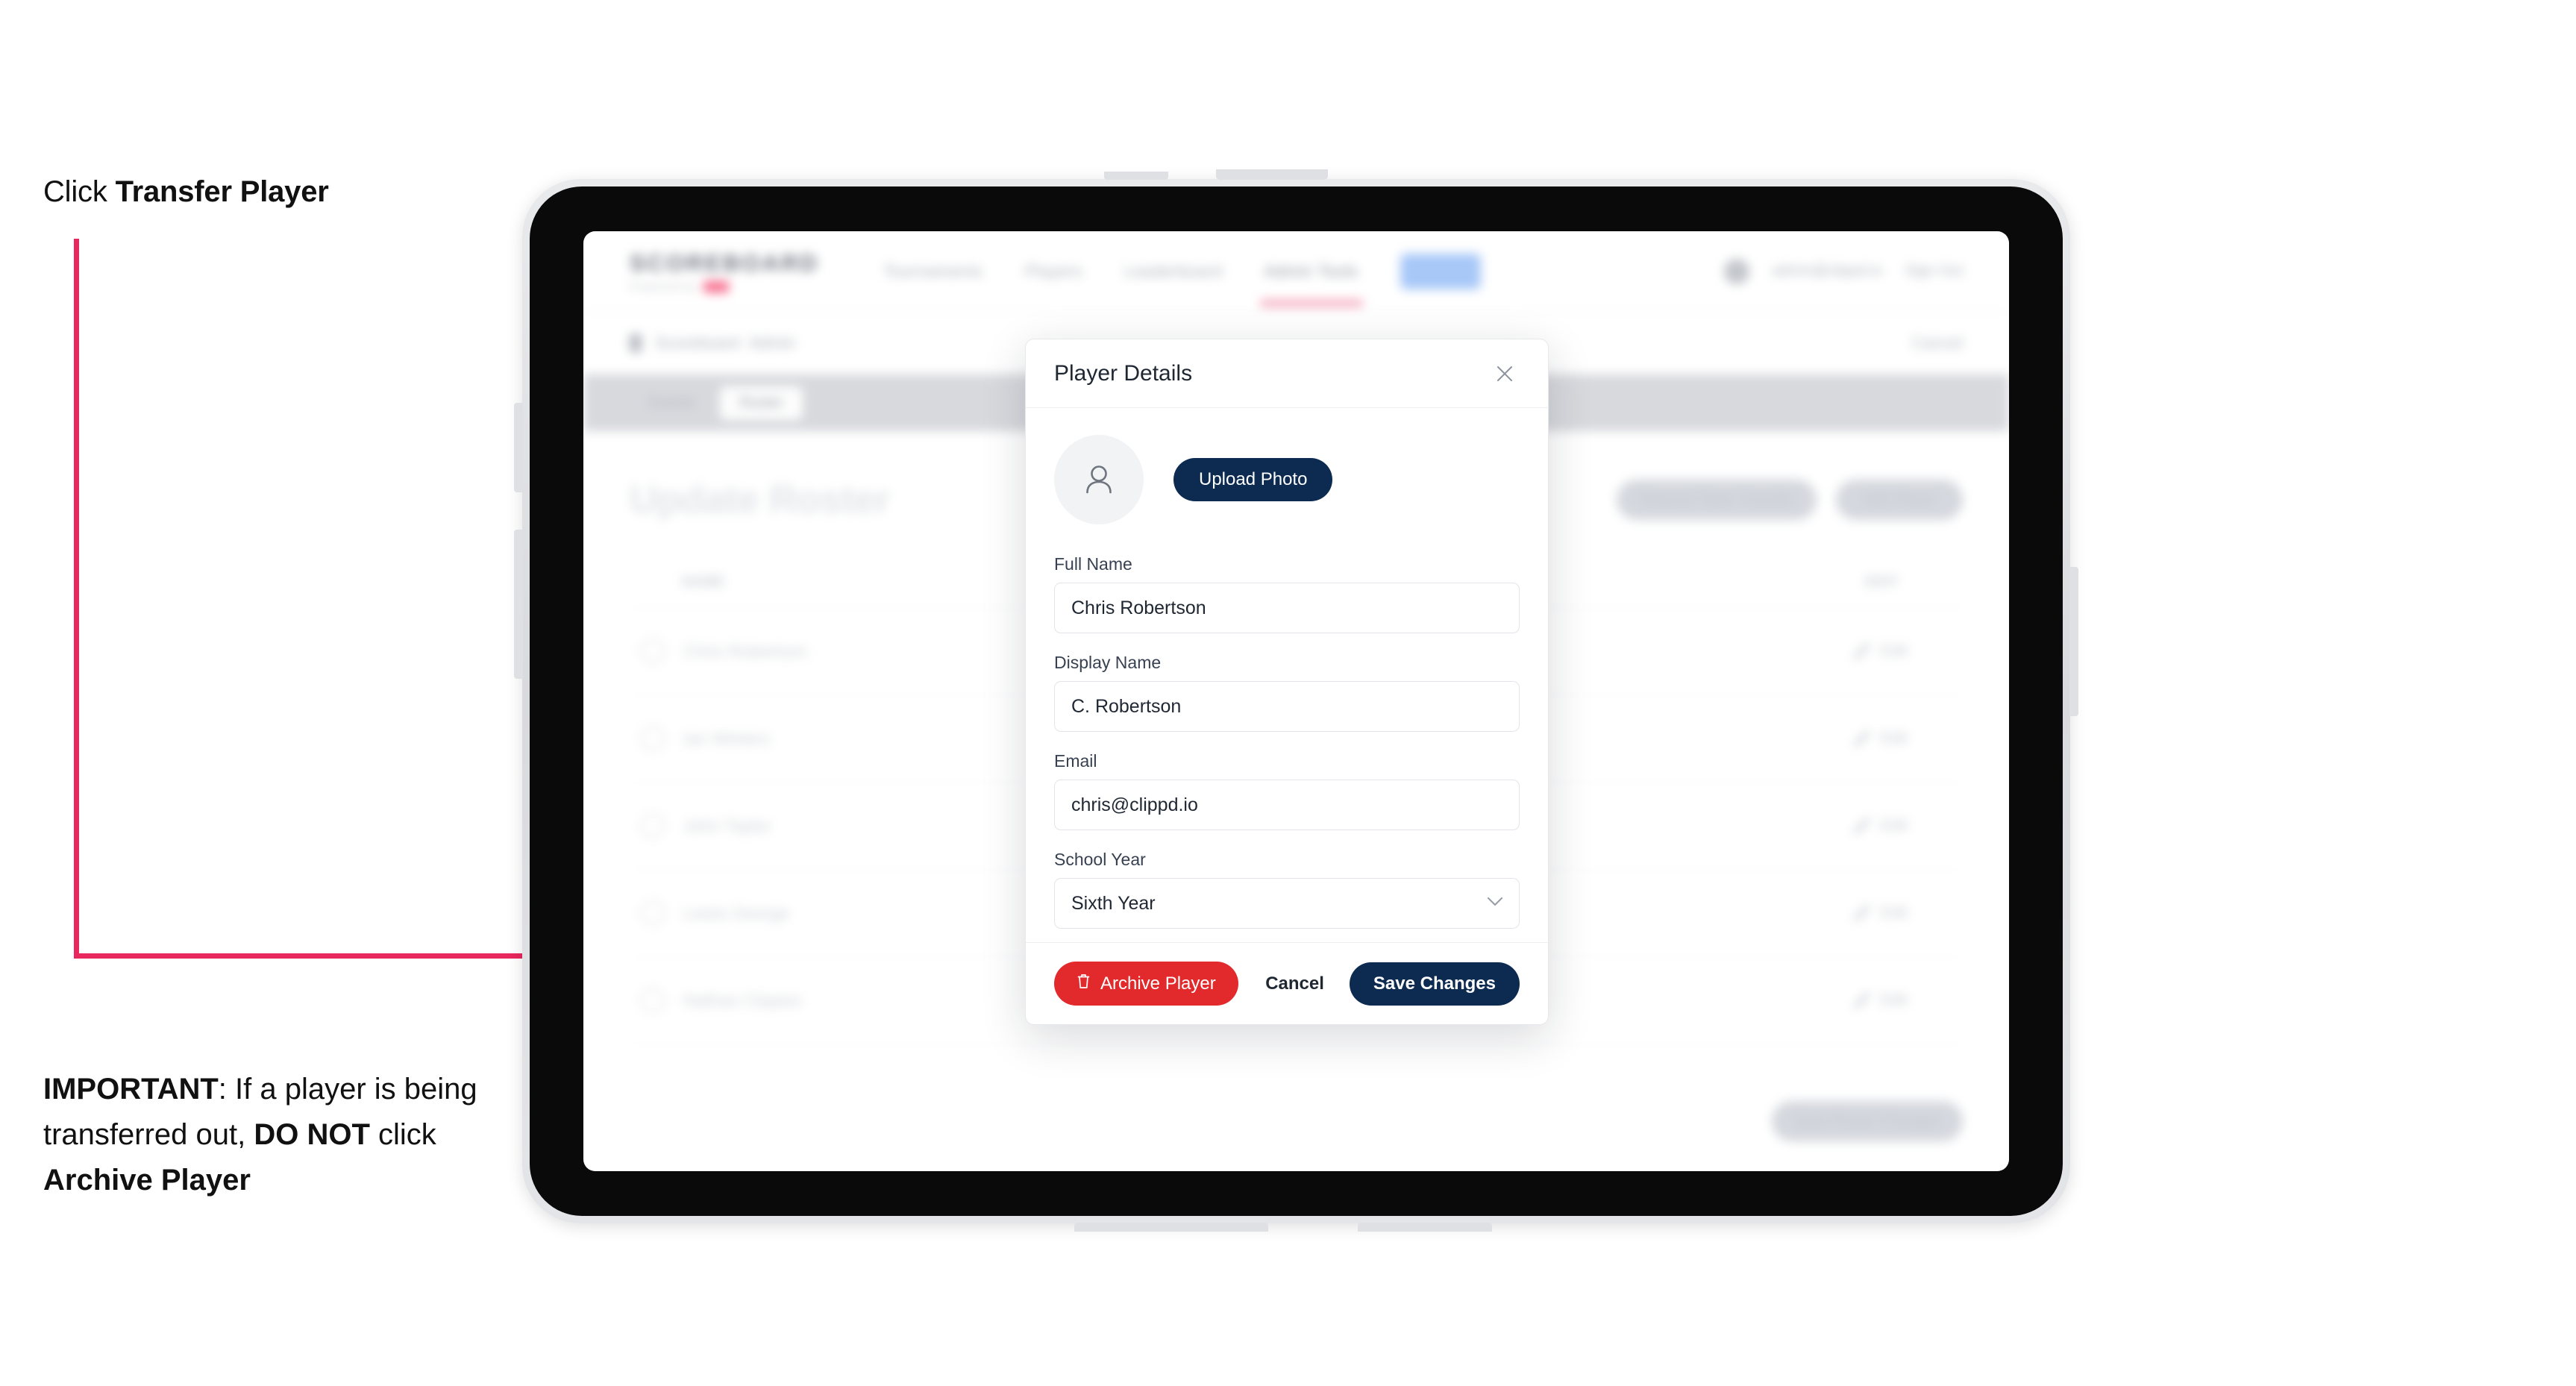  Describe the element at coordinates (1287, 706) in the screenshot. I see `display-name-input` at that location.